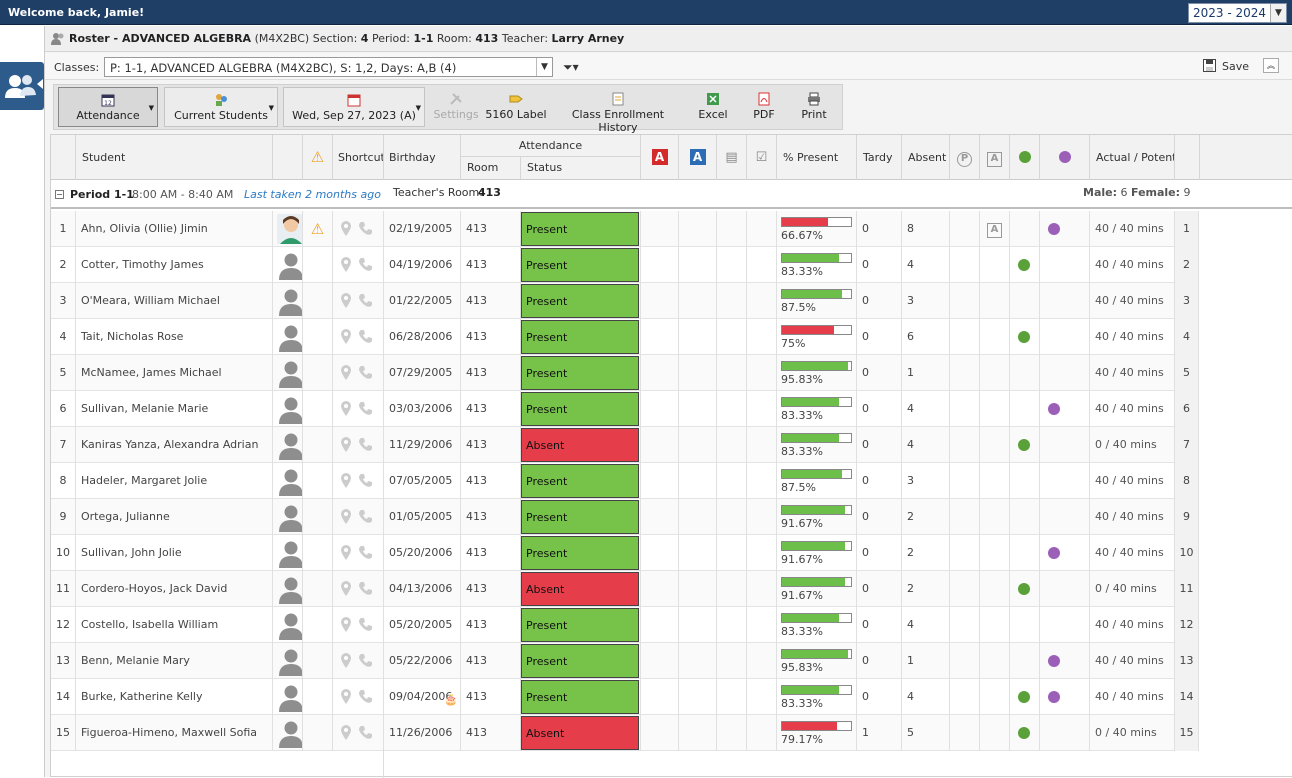 The image size is (1292, 778). What do you see at coordinates (580, 445) in the screenshot?
I see `attendance-status-select: Absent` at bounding box center [580, 445].